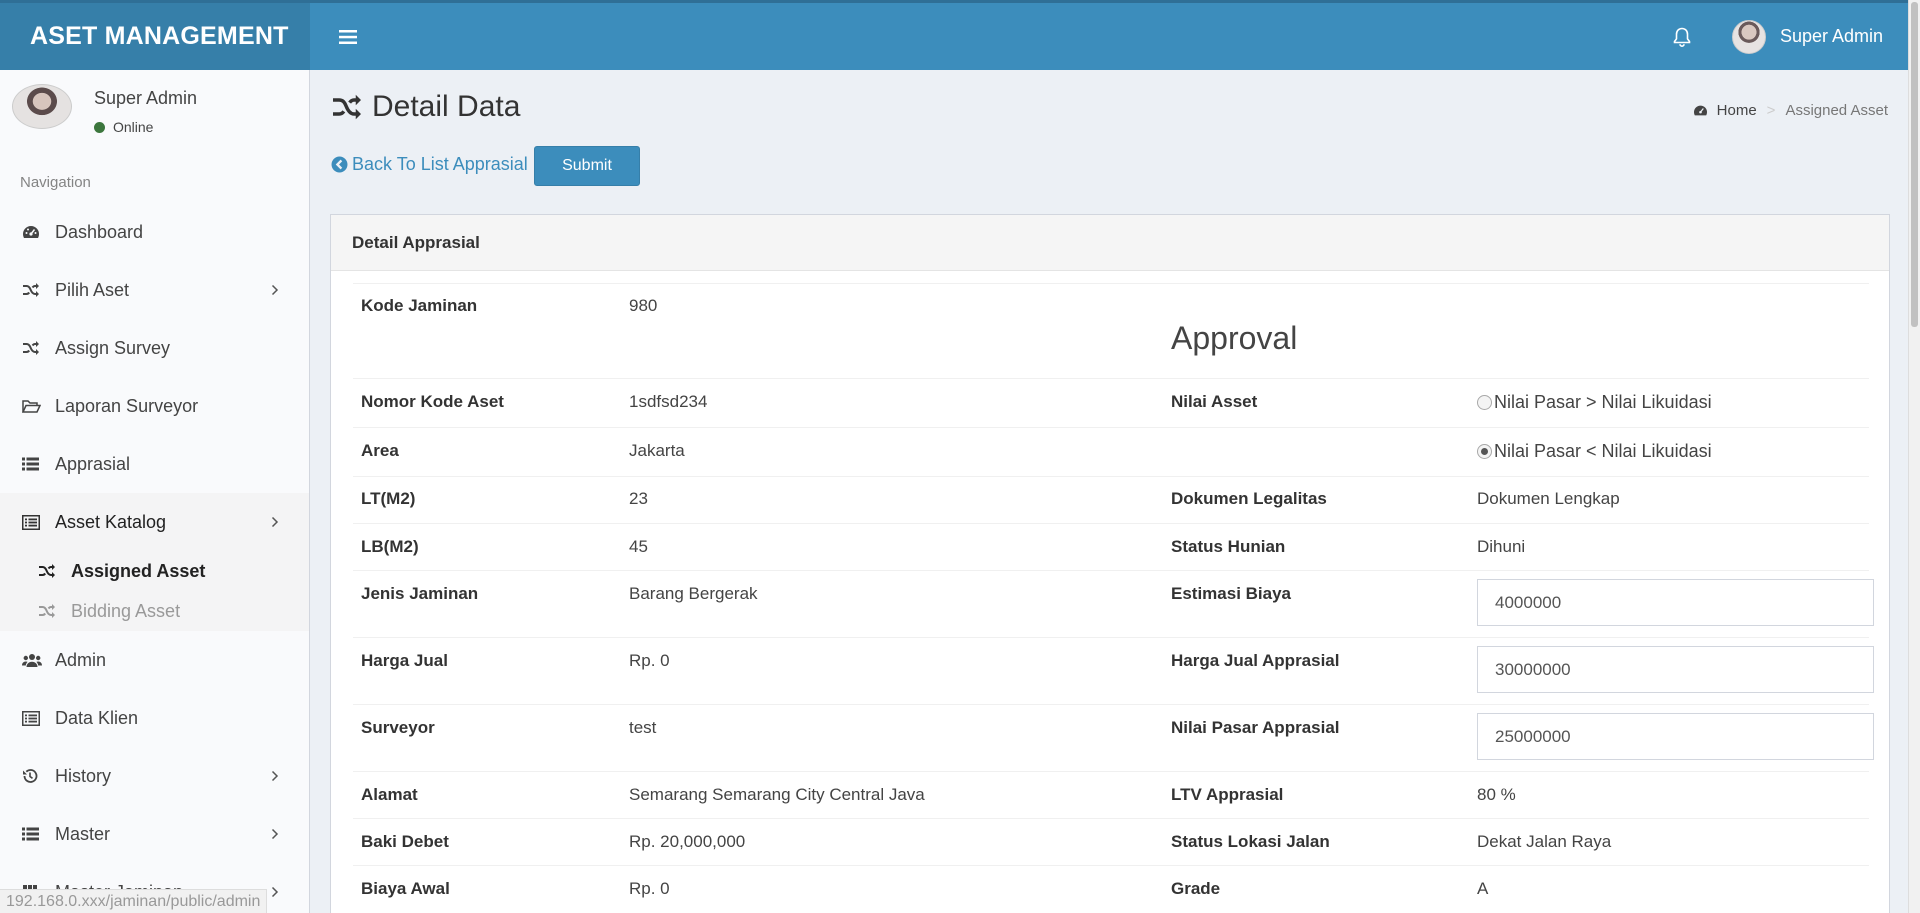  I want to click on sidebar-item-pilih-aset: Pilih Aset, so click(154, 290).